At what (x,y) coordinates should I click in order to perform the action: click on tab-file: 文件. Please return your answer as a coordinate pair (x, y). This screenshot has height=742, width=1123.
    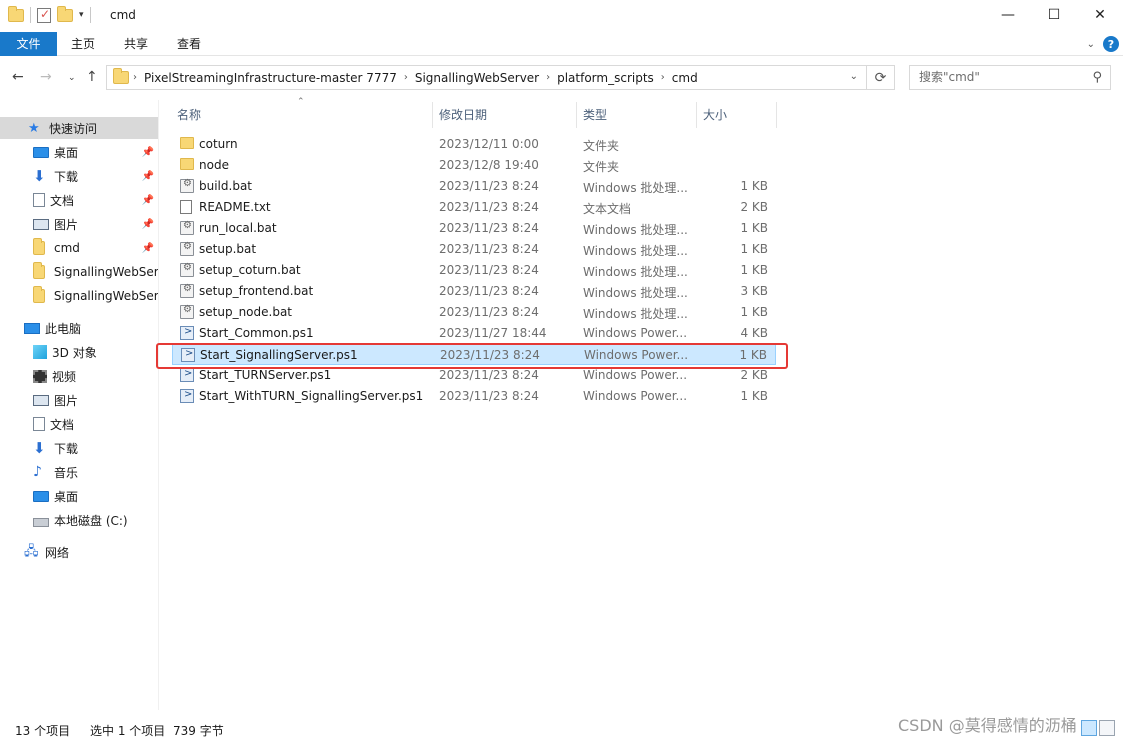
    Looking at the image, I should click on (28, 44).